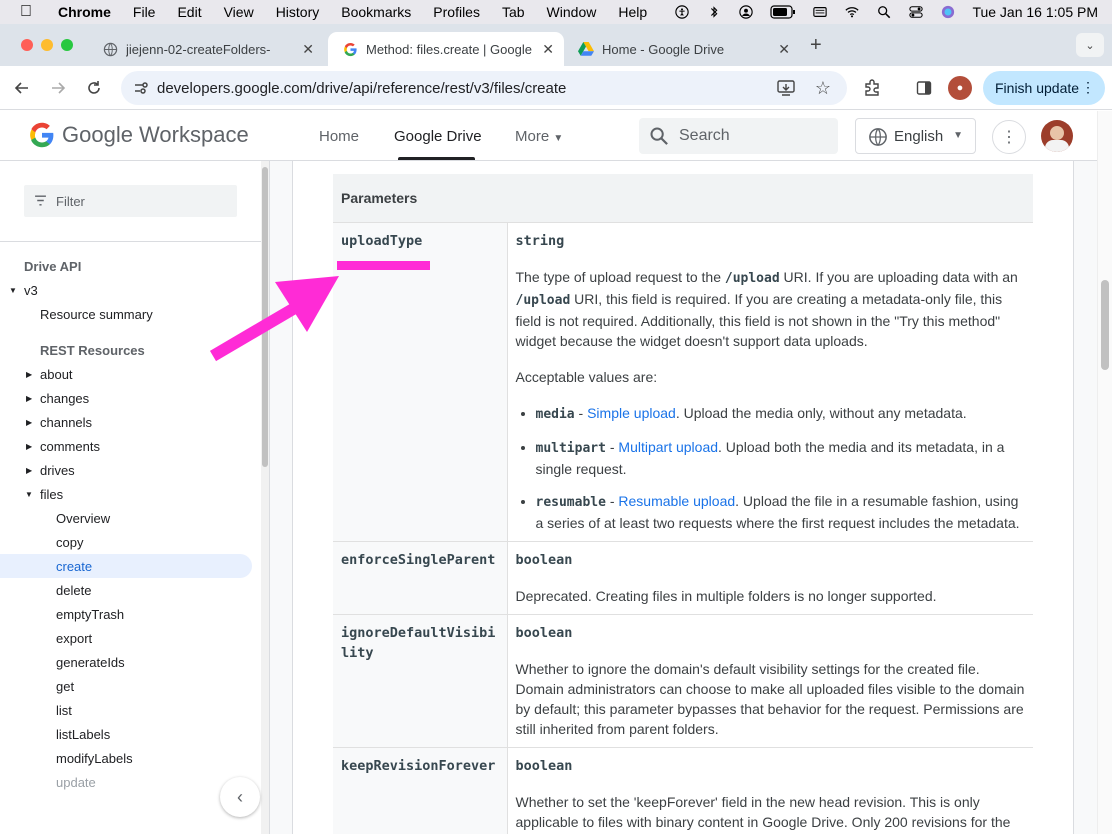  What do you see at coordinates (189, 12) in the screenshot?
I see `menu-edit: Edit` at bounding box center [189, 12].